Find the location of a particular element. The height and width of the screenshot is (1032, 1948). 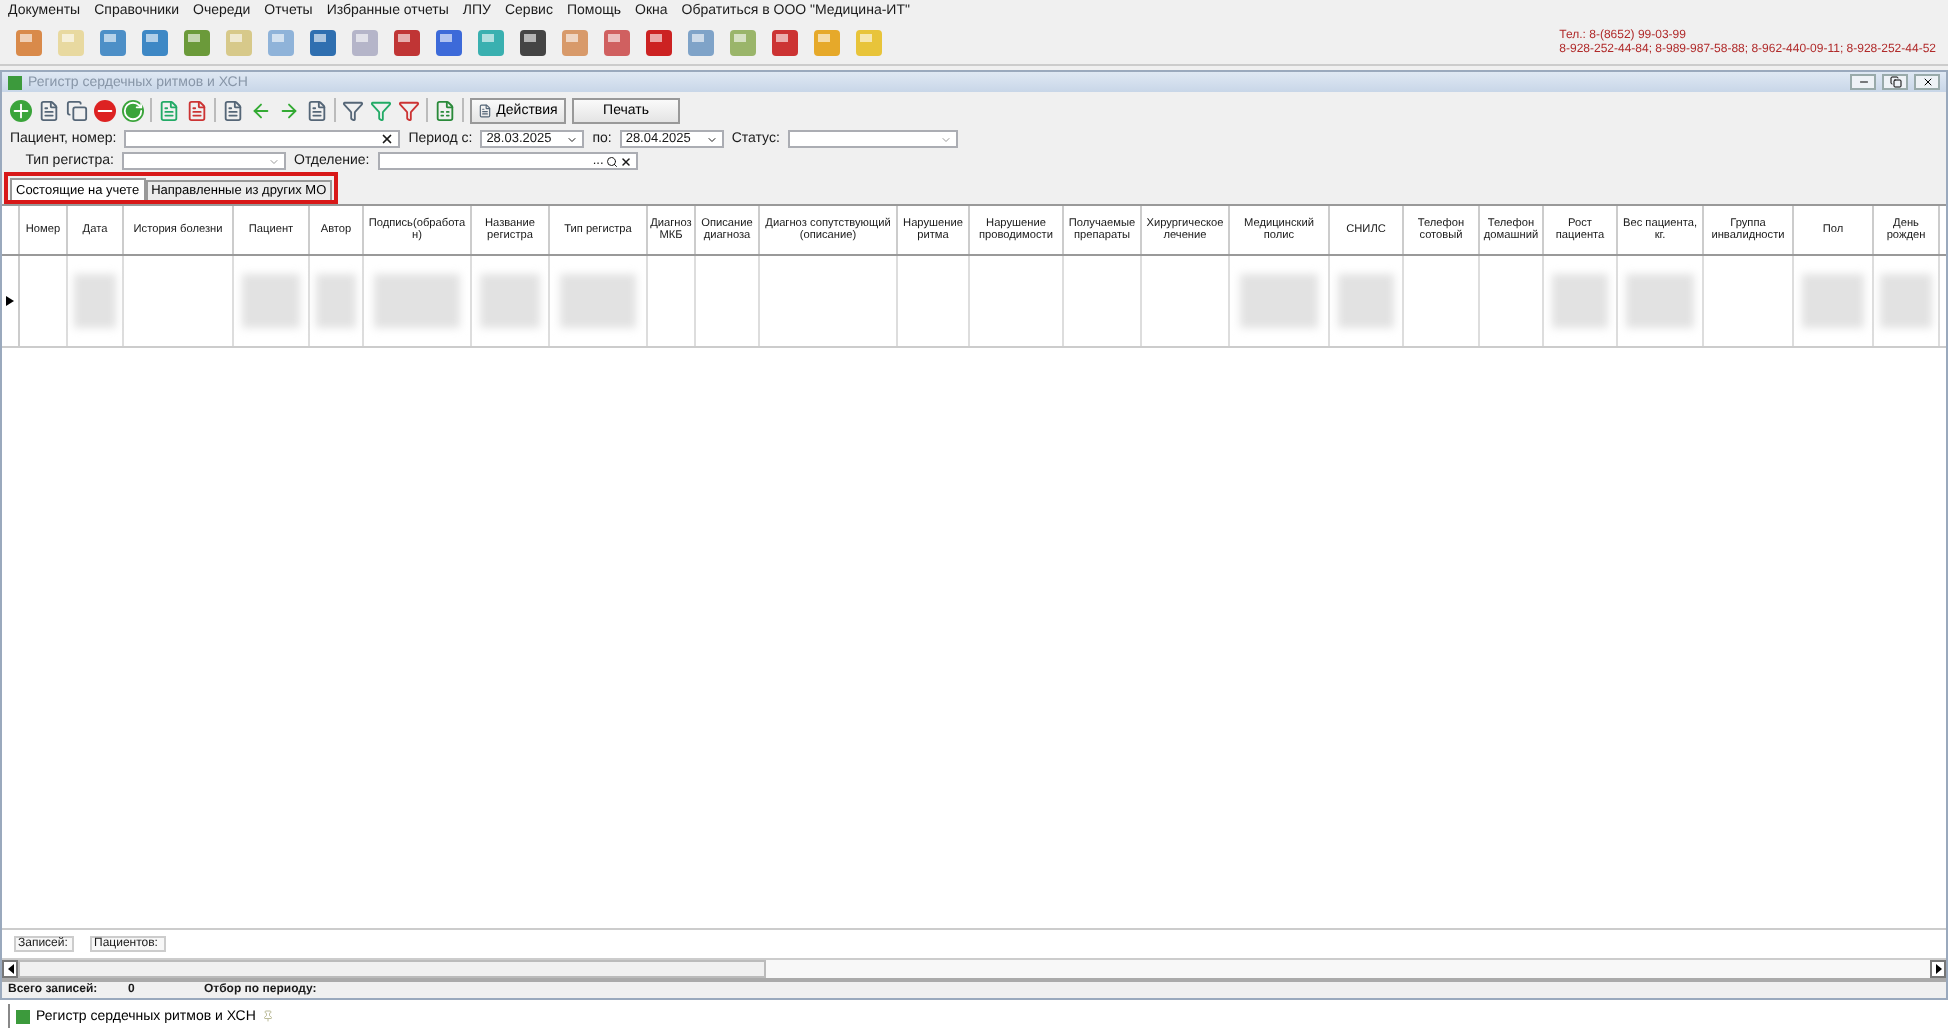

spreadsheet-button is located at coordinates (445, 110).